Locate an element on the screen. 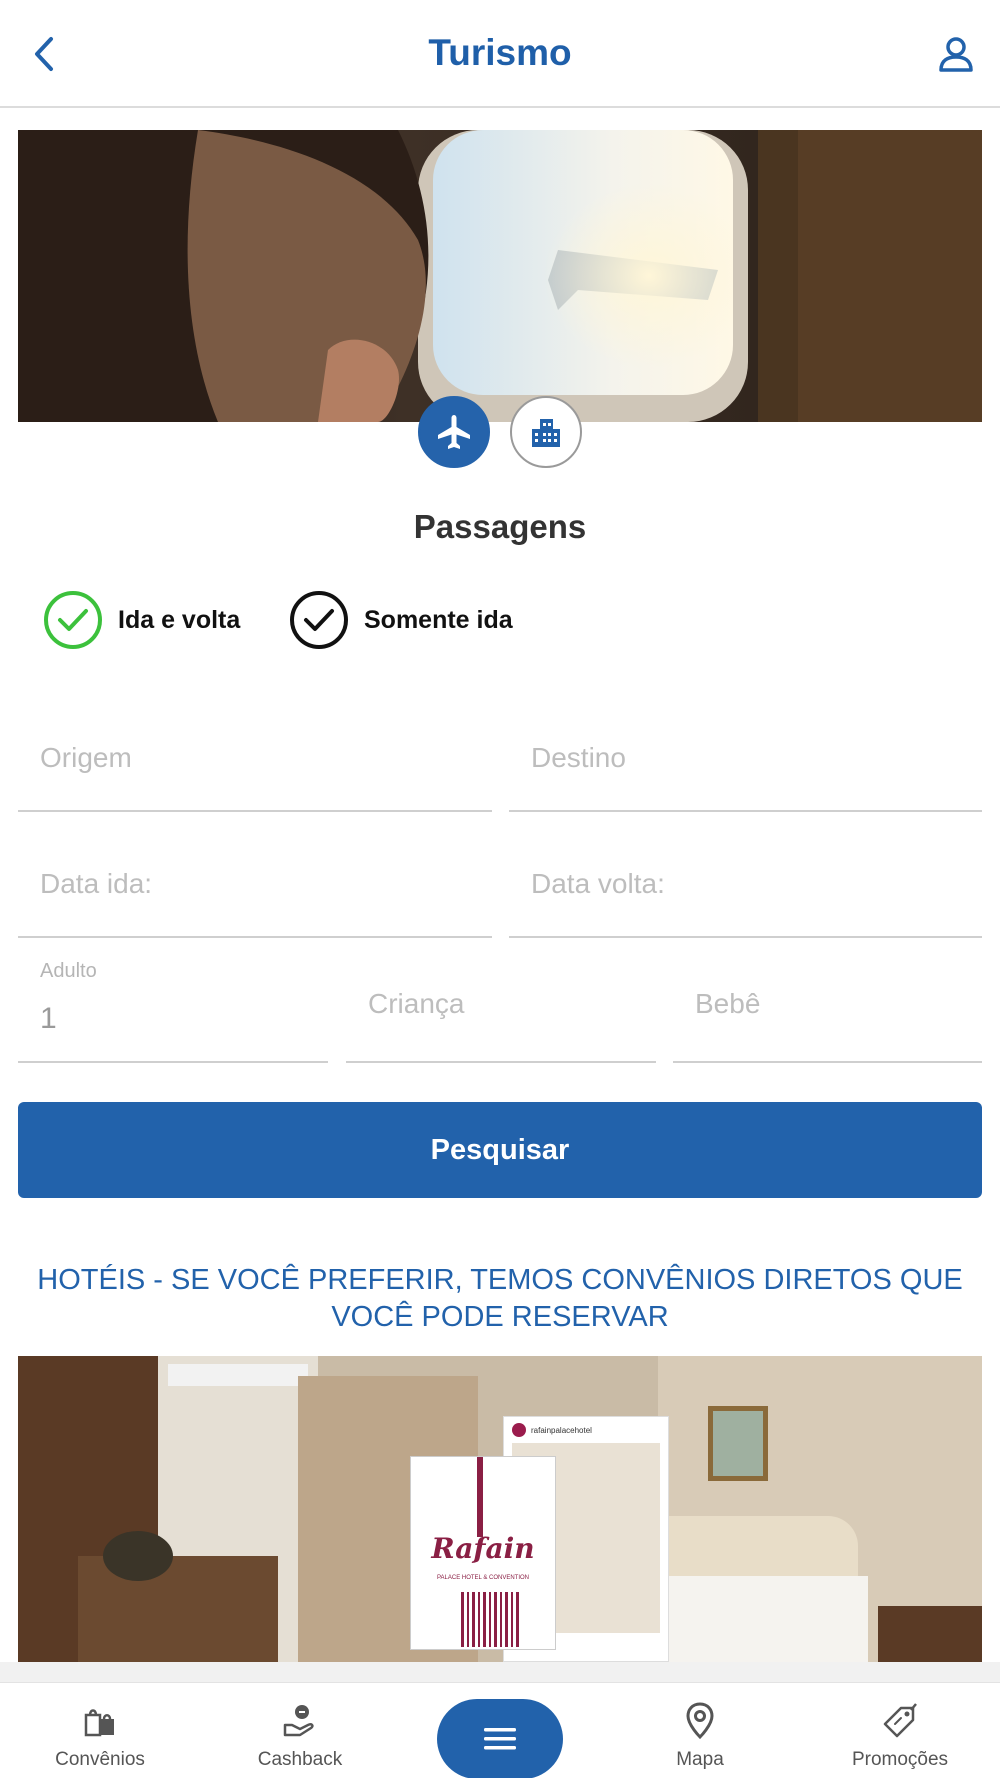 The height and width of the screenshot is (1778, 1000). main-menu-button is located at coordinates (500, 1738).